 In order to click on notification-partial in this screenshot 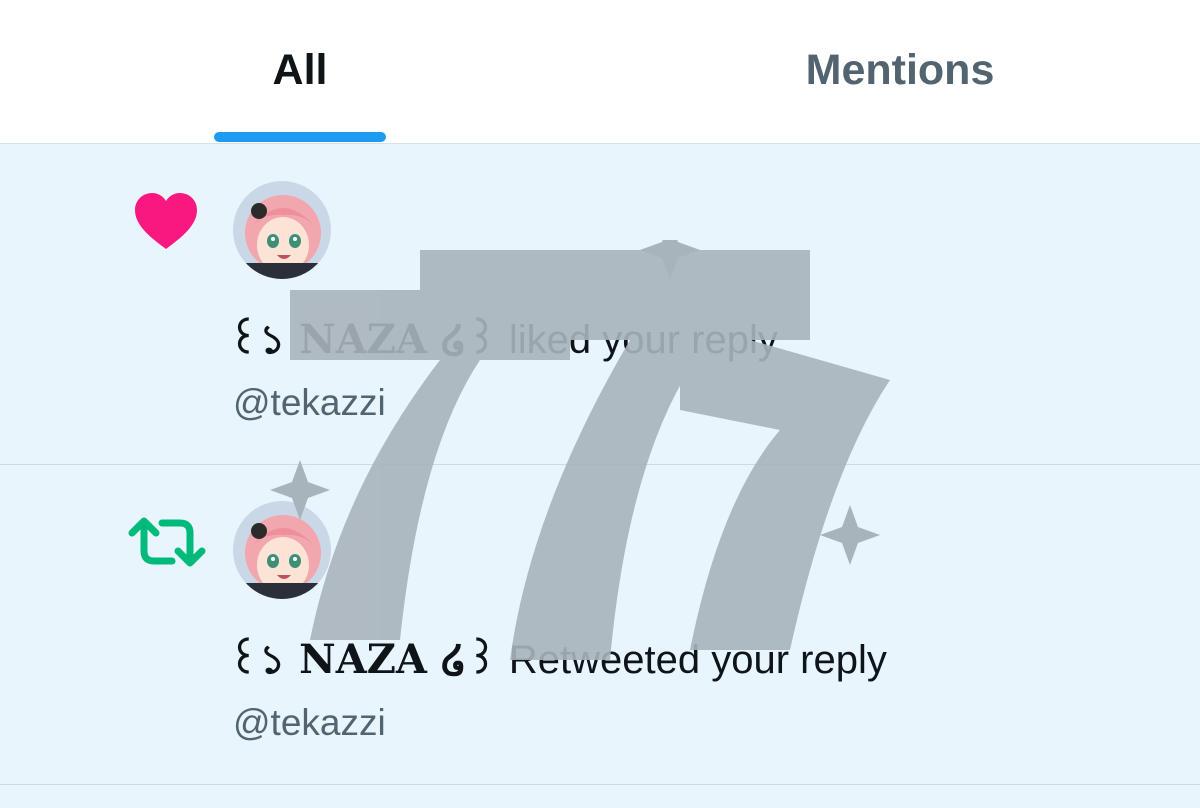, I will do `click(600, 796)`.